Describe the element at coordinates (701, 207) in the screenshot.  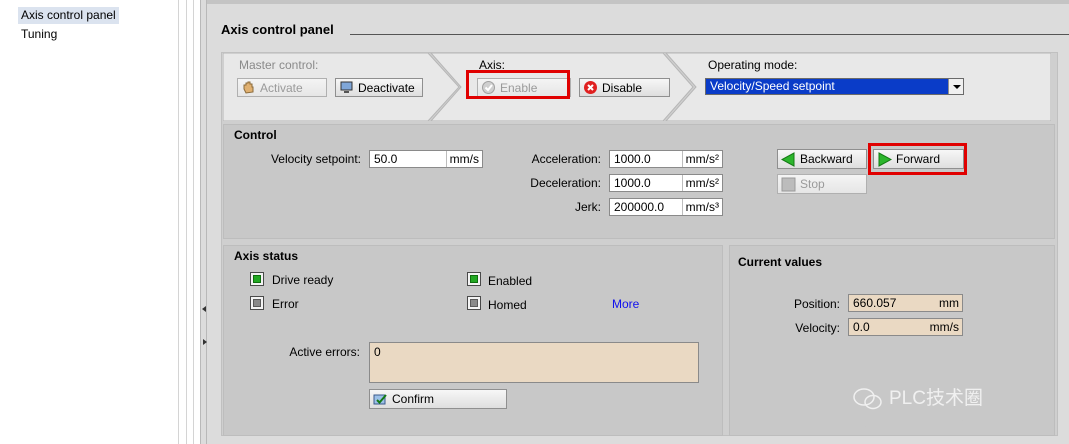
I see `jerk-unit: mm/s³` at that location.